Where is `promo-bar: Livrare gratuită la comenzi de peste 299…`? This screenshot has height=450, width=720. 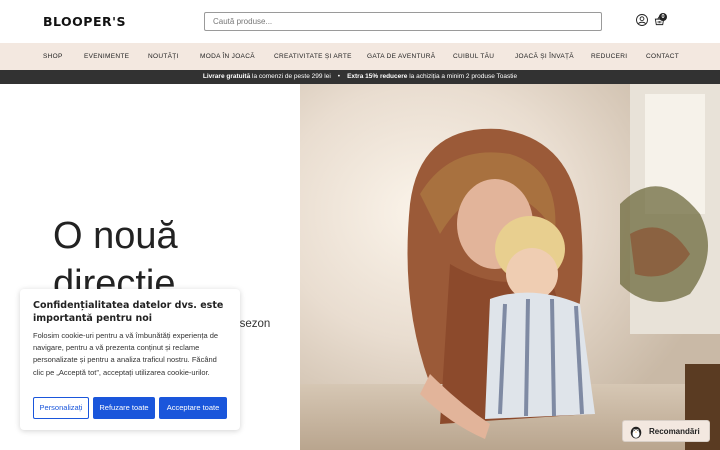 promo-bar: Livrare gratuită la comenzi de peste 299… is located at coordinates (360, 77).